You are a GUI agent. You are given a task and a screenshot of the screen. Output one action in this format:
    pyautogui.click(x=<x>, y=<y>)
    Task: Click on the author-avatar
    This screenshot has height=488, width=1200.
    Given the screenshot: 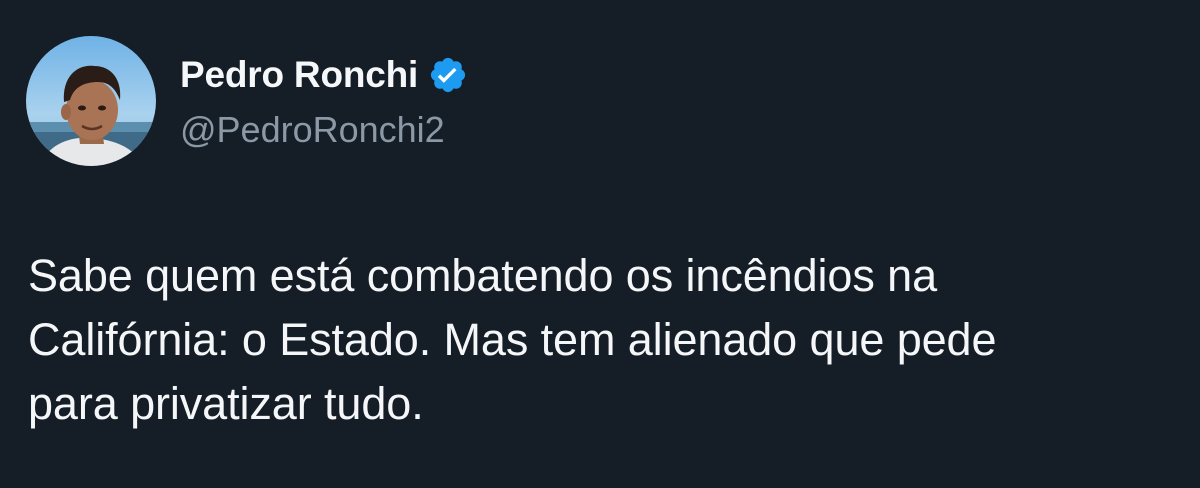 What is the action you would take?
    pyautogui.click(x=91, y=101)
    